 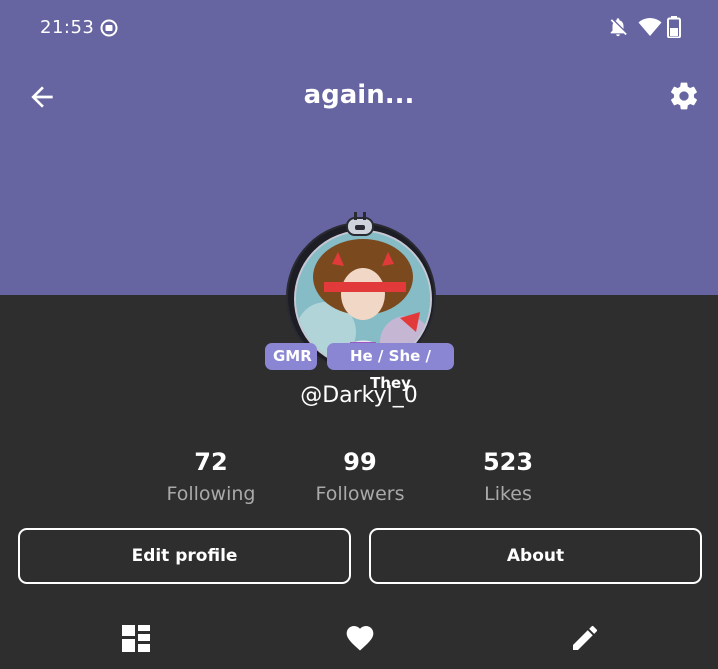 What do you see at coordinates (360, 638) in the screenshot?
I see `heart-icon` at bounding box center [360, 638].